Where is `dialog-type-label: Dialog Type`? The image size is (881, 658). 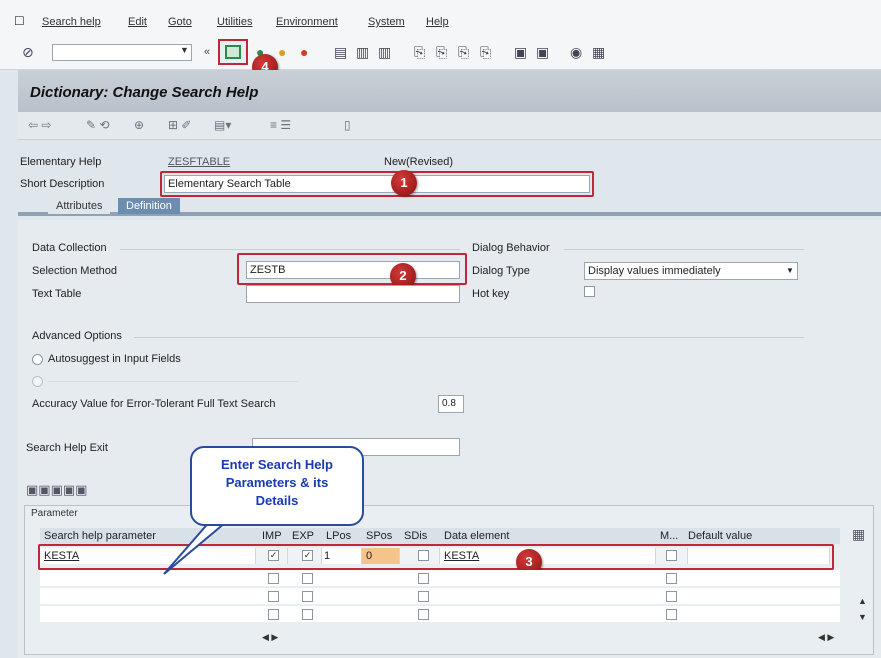
dialog-type-label: Dialog Type is located at coordinates (501, 271).